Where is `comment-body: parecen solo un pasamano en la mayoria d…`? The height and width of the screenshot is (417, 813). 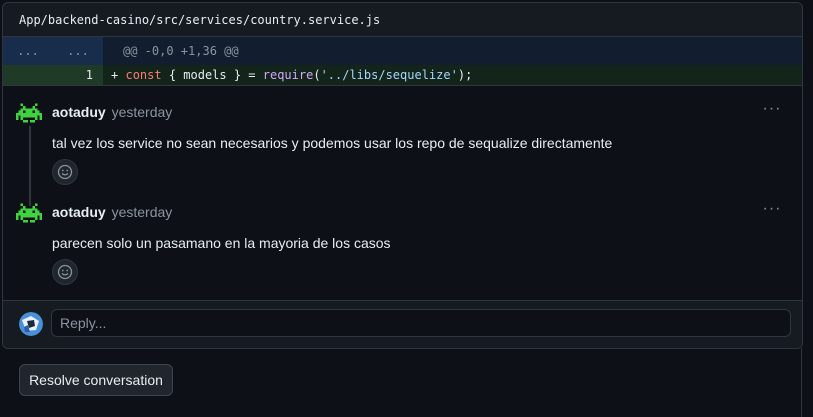 comment-body: parecen solo un pasamano en la mayoria d… is located at coordinates (221, 243).